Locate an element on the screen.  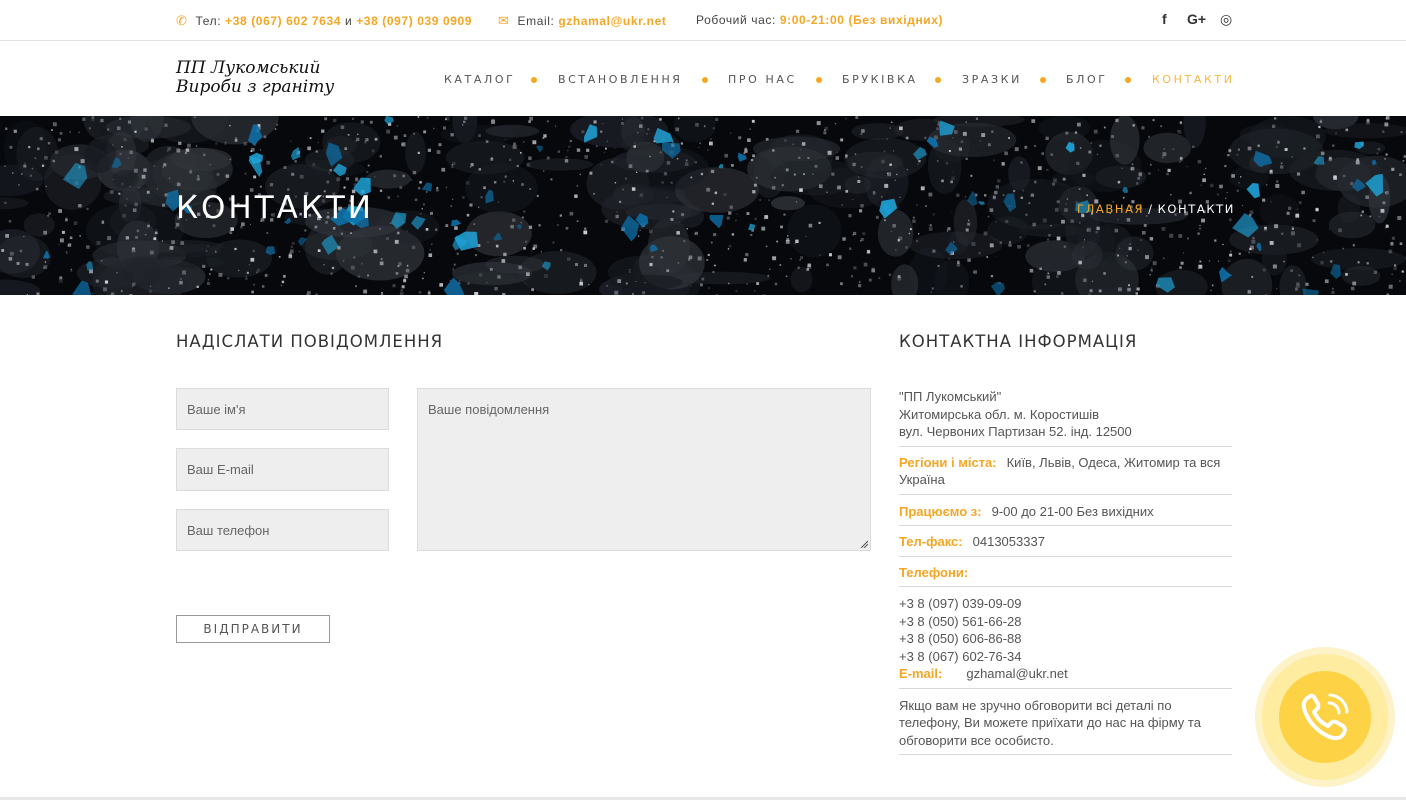
phones-header-row: Телефони: is located at coordinates (1065, 574).